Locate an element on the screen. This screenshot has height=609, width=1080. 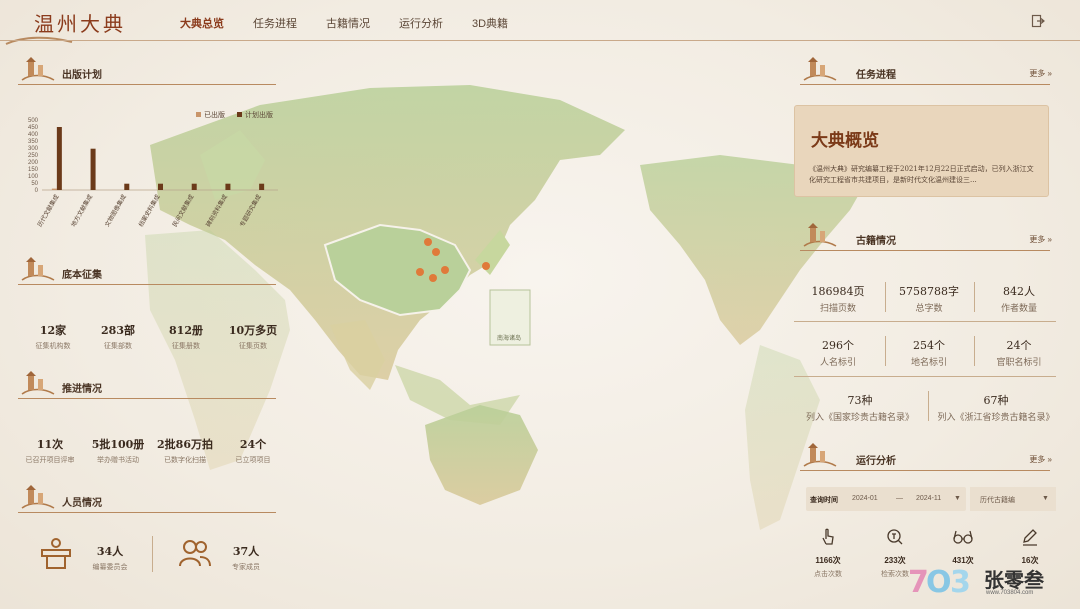
nav-ancient-books: 古籍情况 is located at coordinates (348, 23).